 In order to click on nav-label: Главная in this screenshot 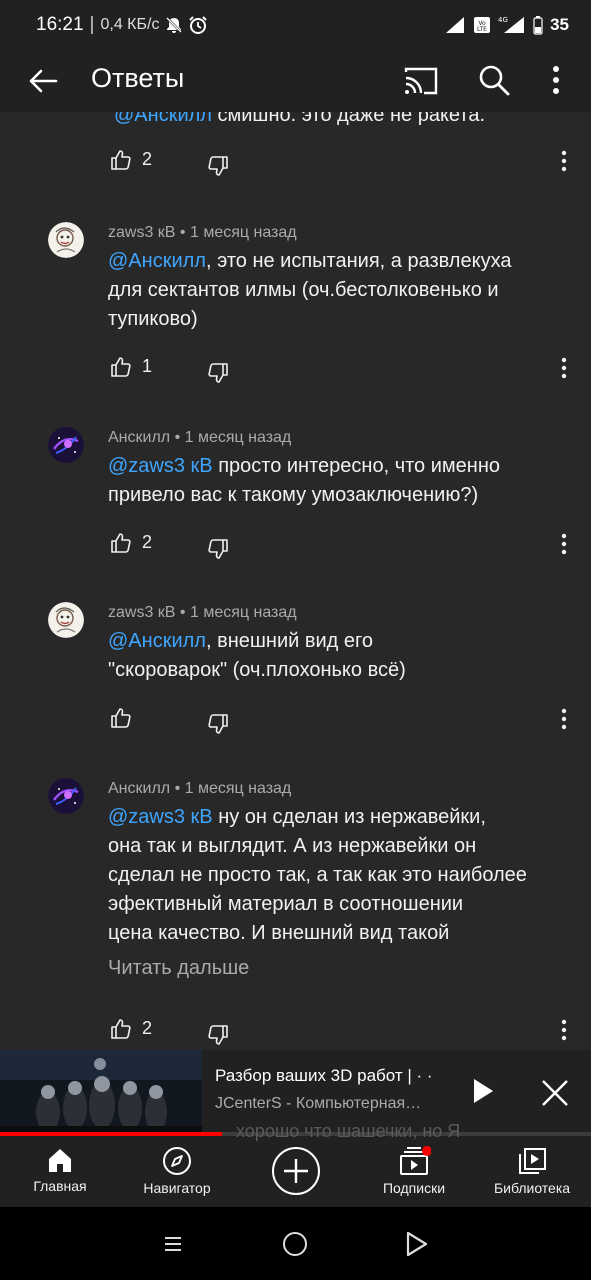, I will do `click(60, 1186)`.